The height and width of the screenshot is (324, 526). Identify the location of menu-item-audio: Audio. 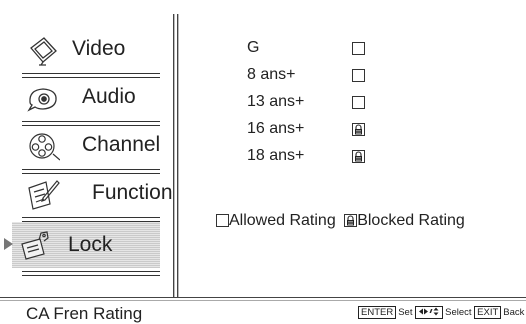
(86, 101).